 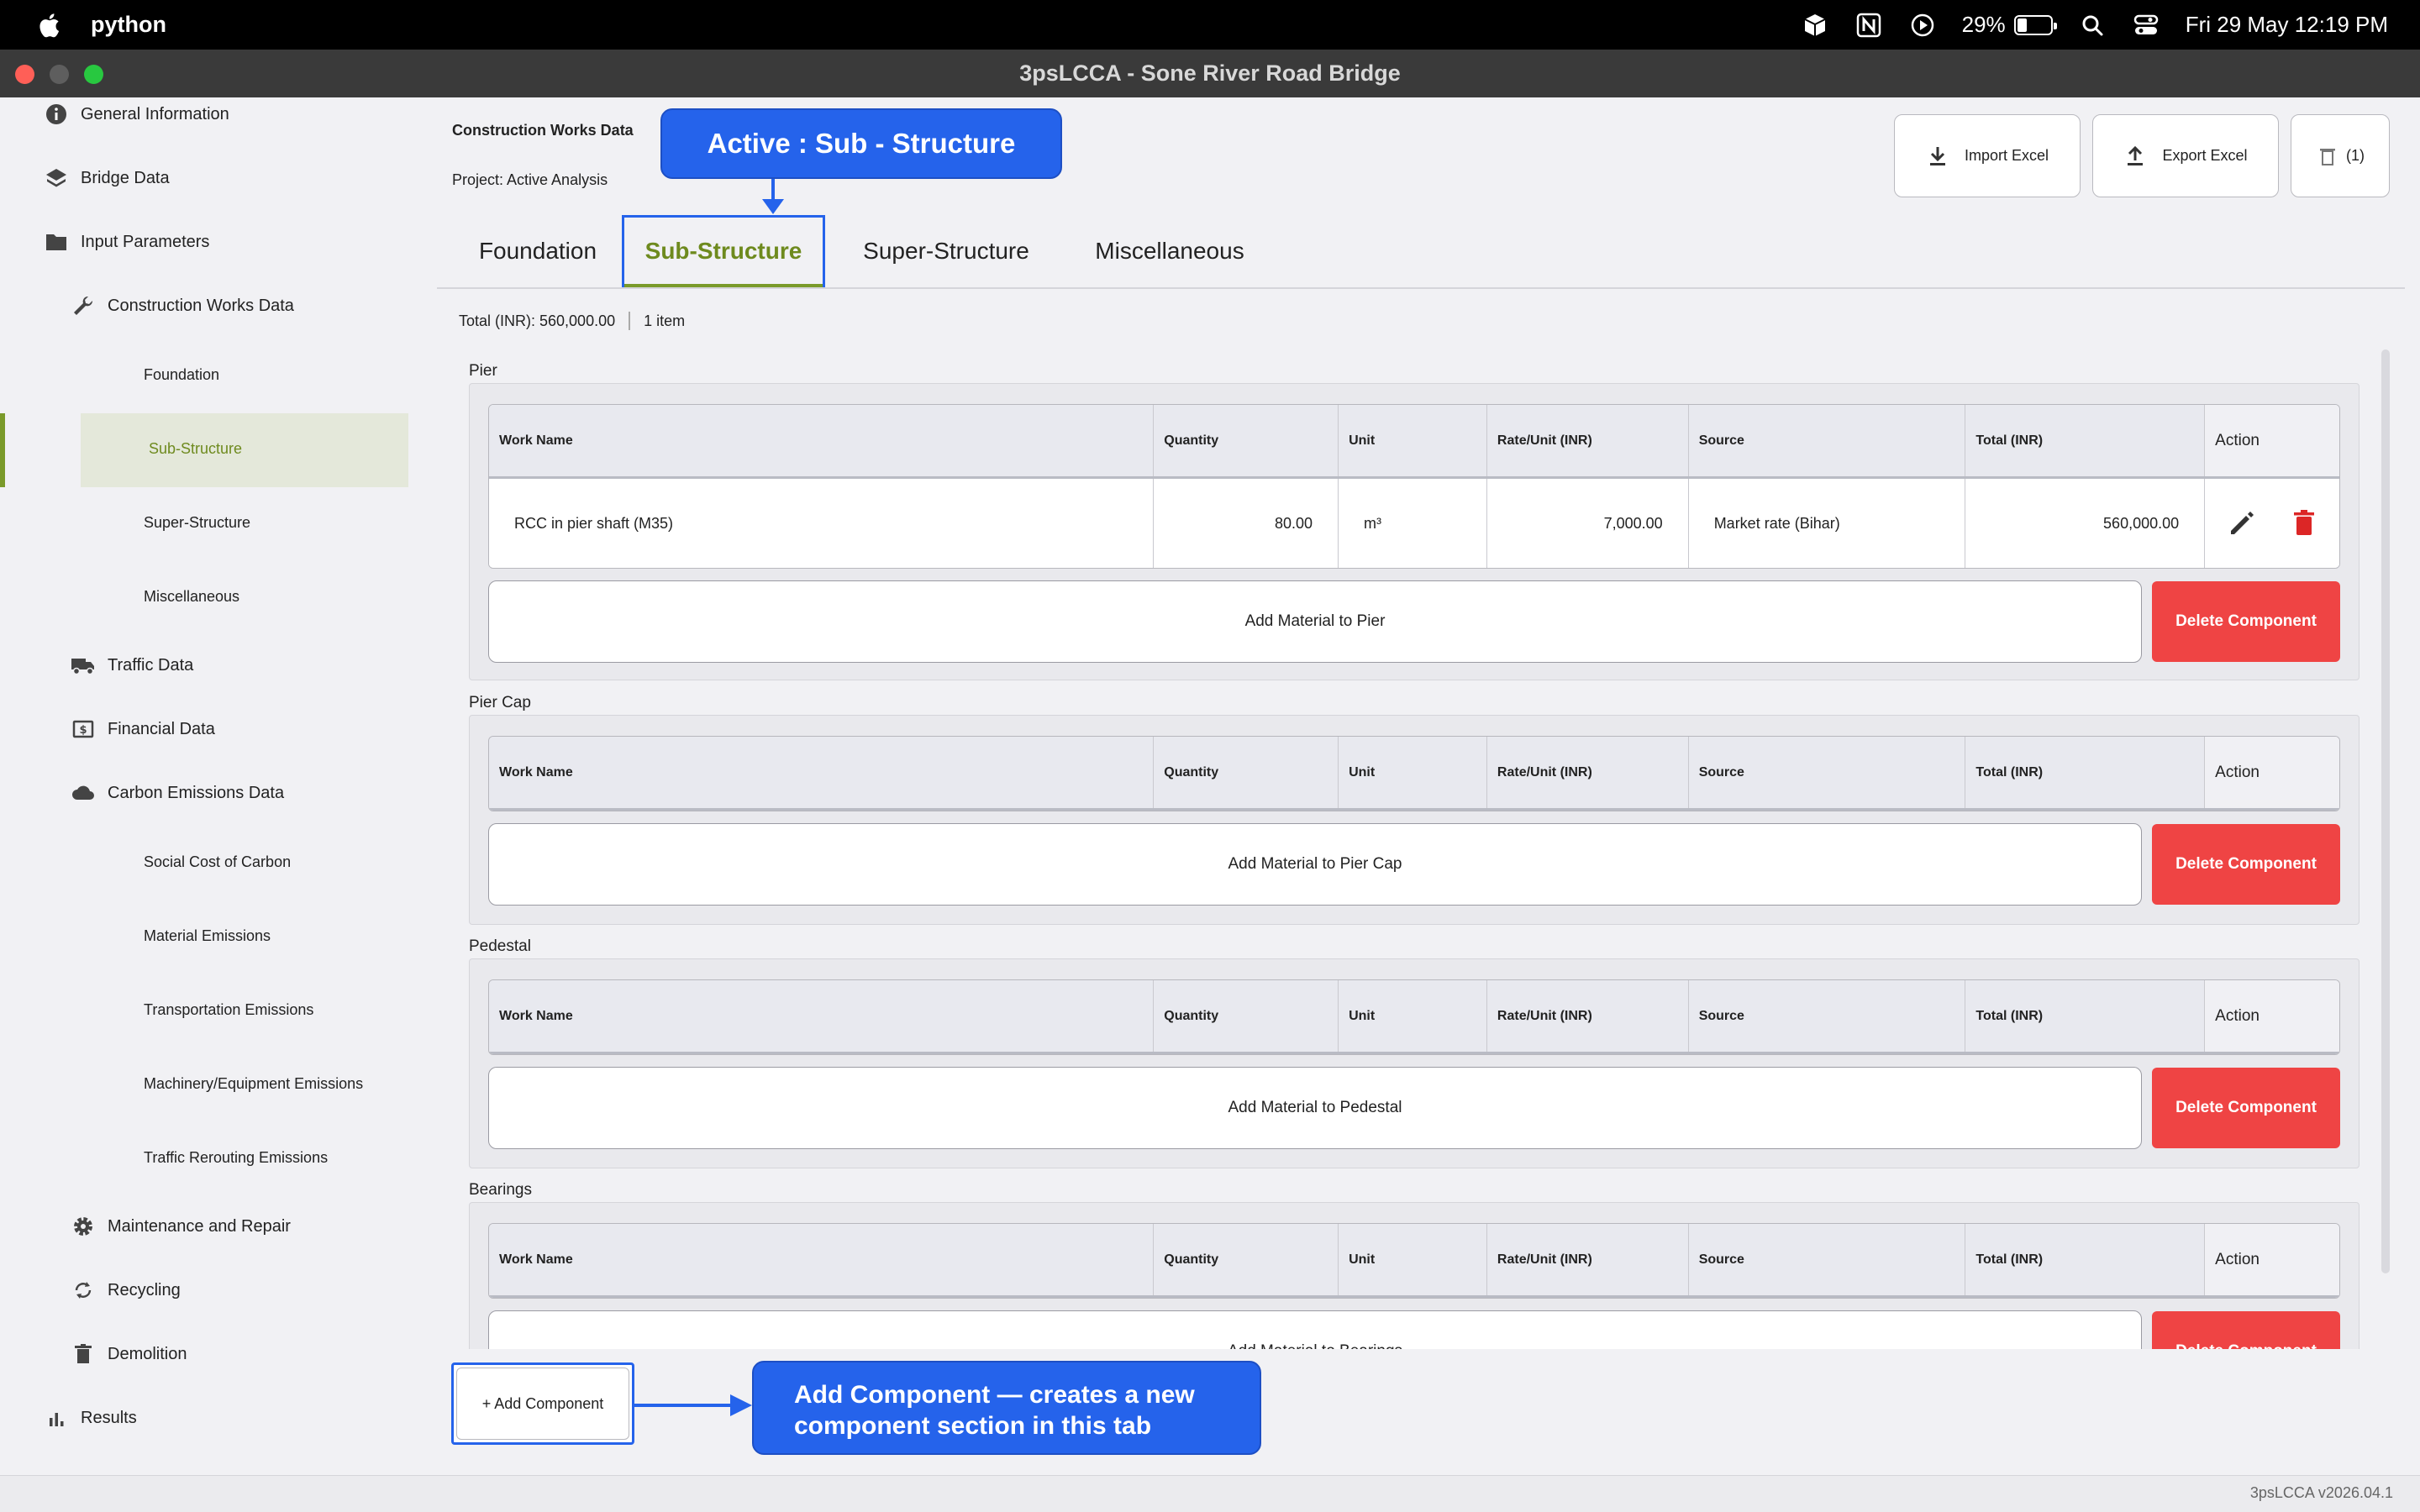 What do you see at coordinates (1315, 1108) in the screenshot?
I see `add-material-pedestal-button: Add Material to Pedestal` at bounding box center [1315, 1108].